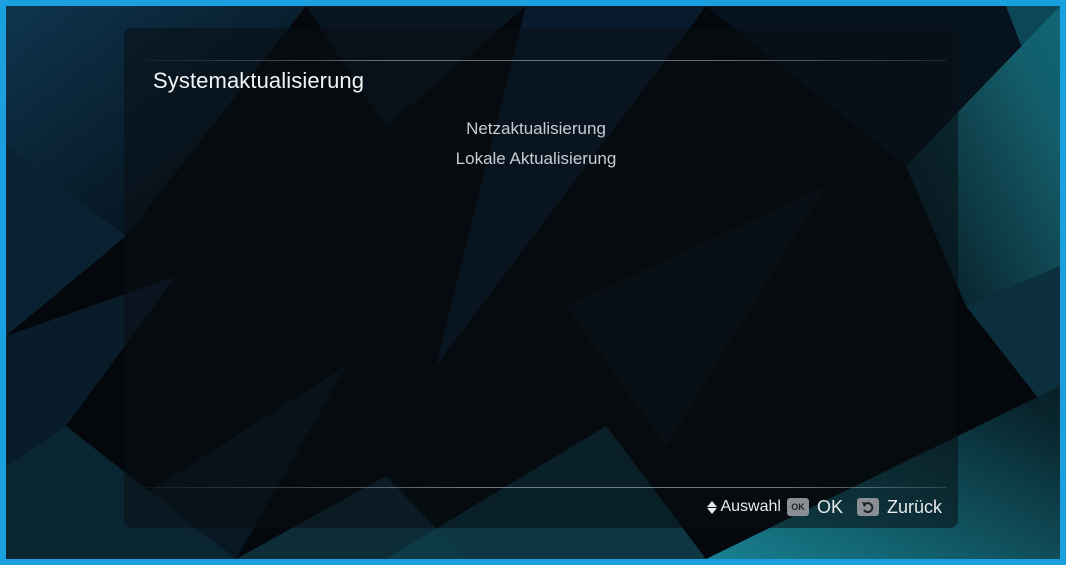 The width and height of the screenshot is (1066, 565). I want to click on page-title: Systemaktualisierung, so click(259, 80).